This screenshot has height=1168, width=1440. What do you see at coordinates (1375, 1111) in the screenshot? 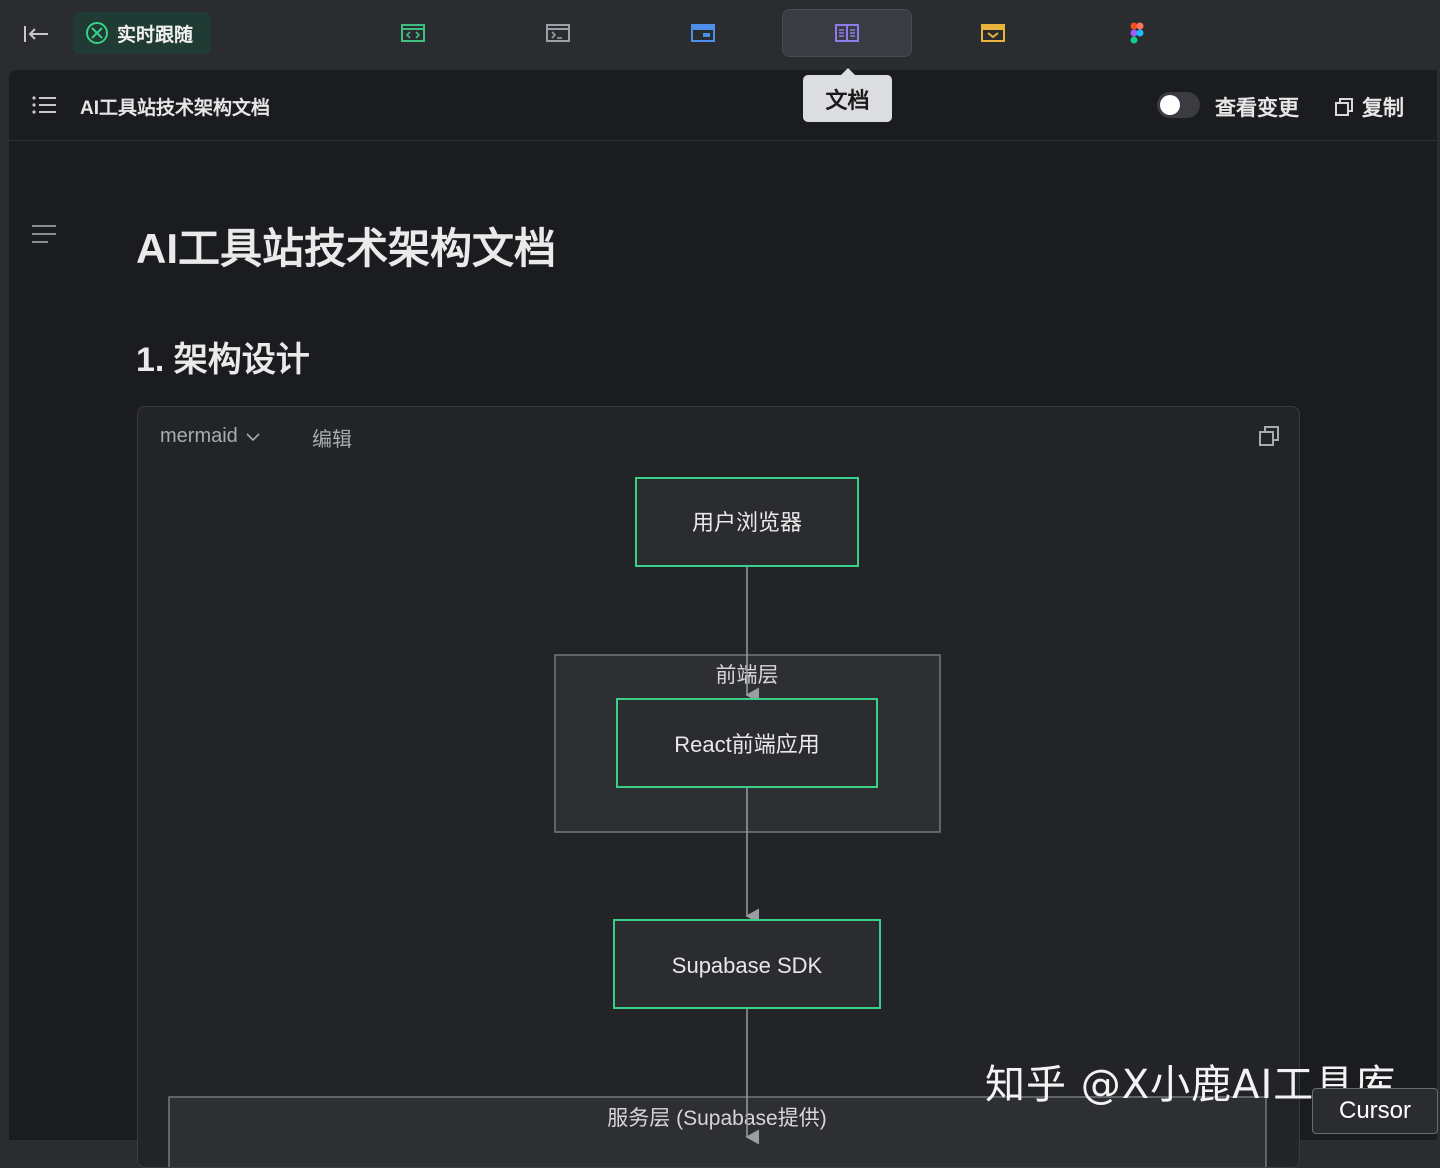
I see `cursor-tag: Cursor` at bounding box center [1375, 1111].